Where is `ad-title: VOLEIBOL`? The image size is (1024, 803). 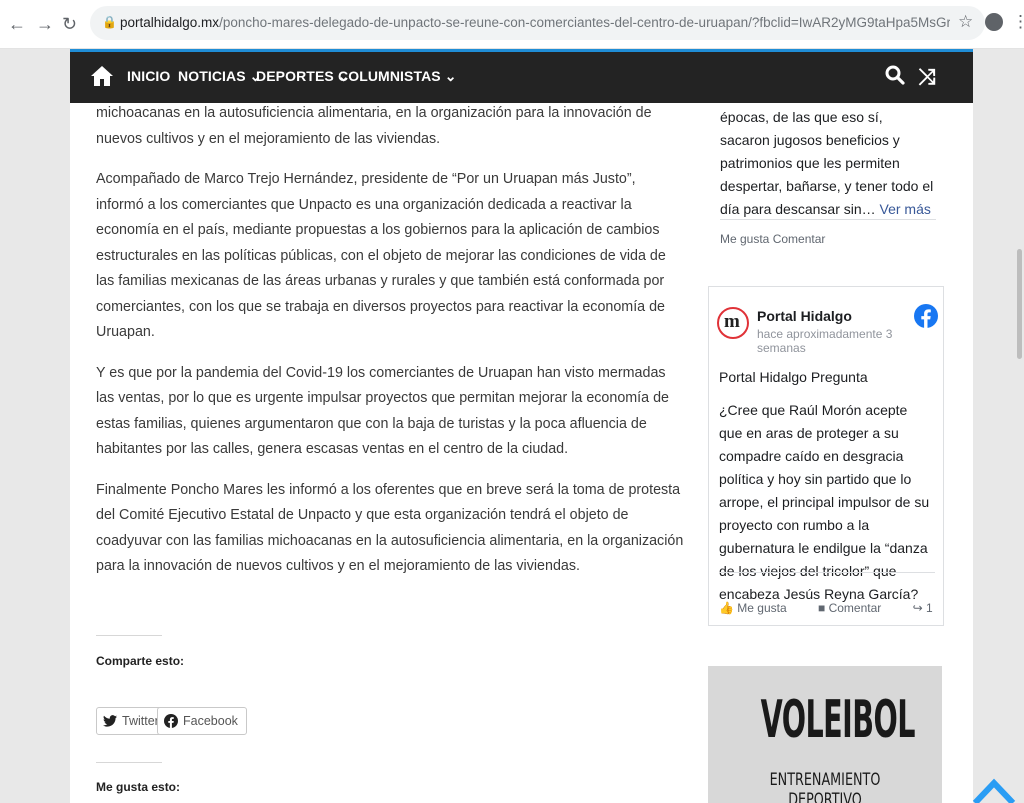 ad-title: VOLEIBOL is located at coordinates (838, 720).